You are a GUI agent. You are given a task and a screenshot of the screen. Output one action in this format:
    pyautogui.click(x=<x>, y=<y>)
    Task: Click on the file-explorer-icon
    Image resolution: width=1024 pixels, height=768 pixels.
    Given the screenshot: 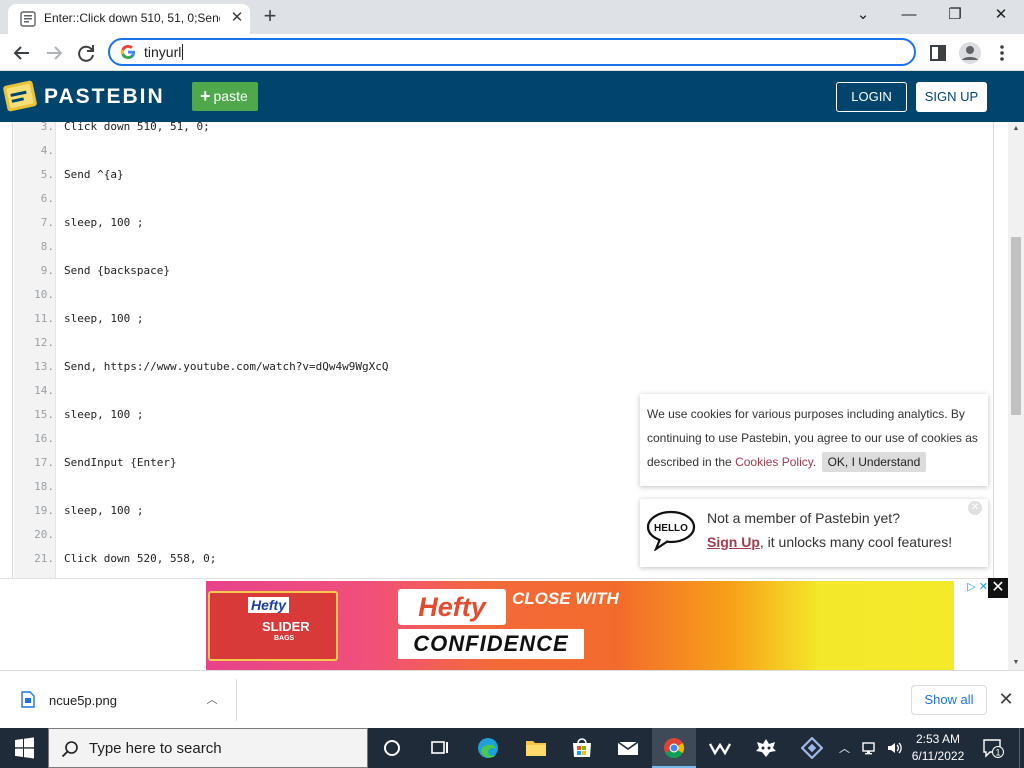 What is the action you would take?
    pyautogui.click(x=536, y=748)
    